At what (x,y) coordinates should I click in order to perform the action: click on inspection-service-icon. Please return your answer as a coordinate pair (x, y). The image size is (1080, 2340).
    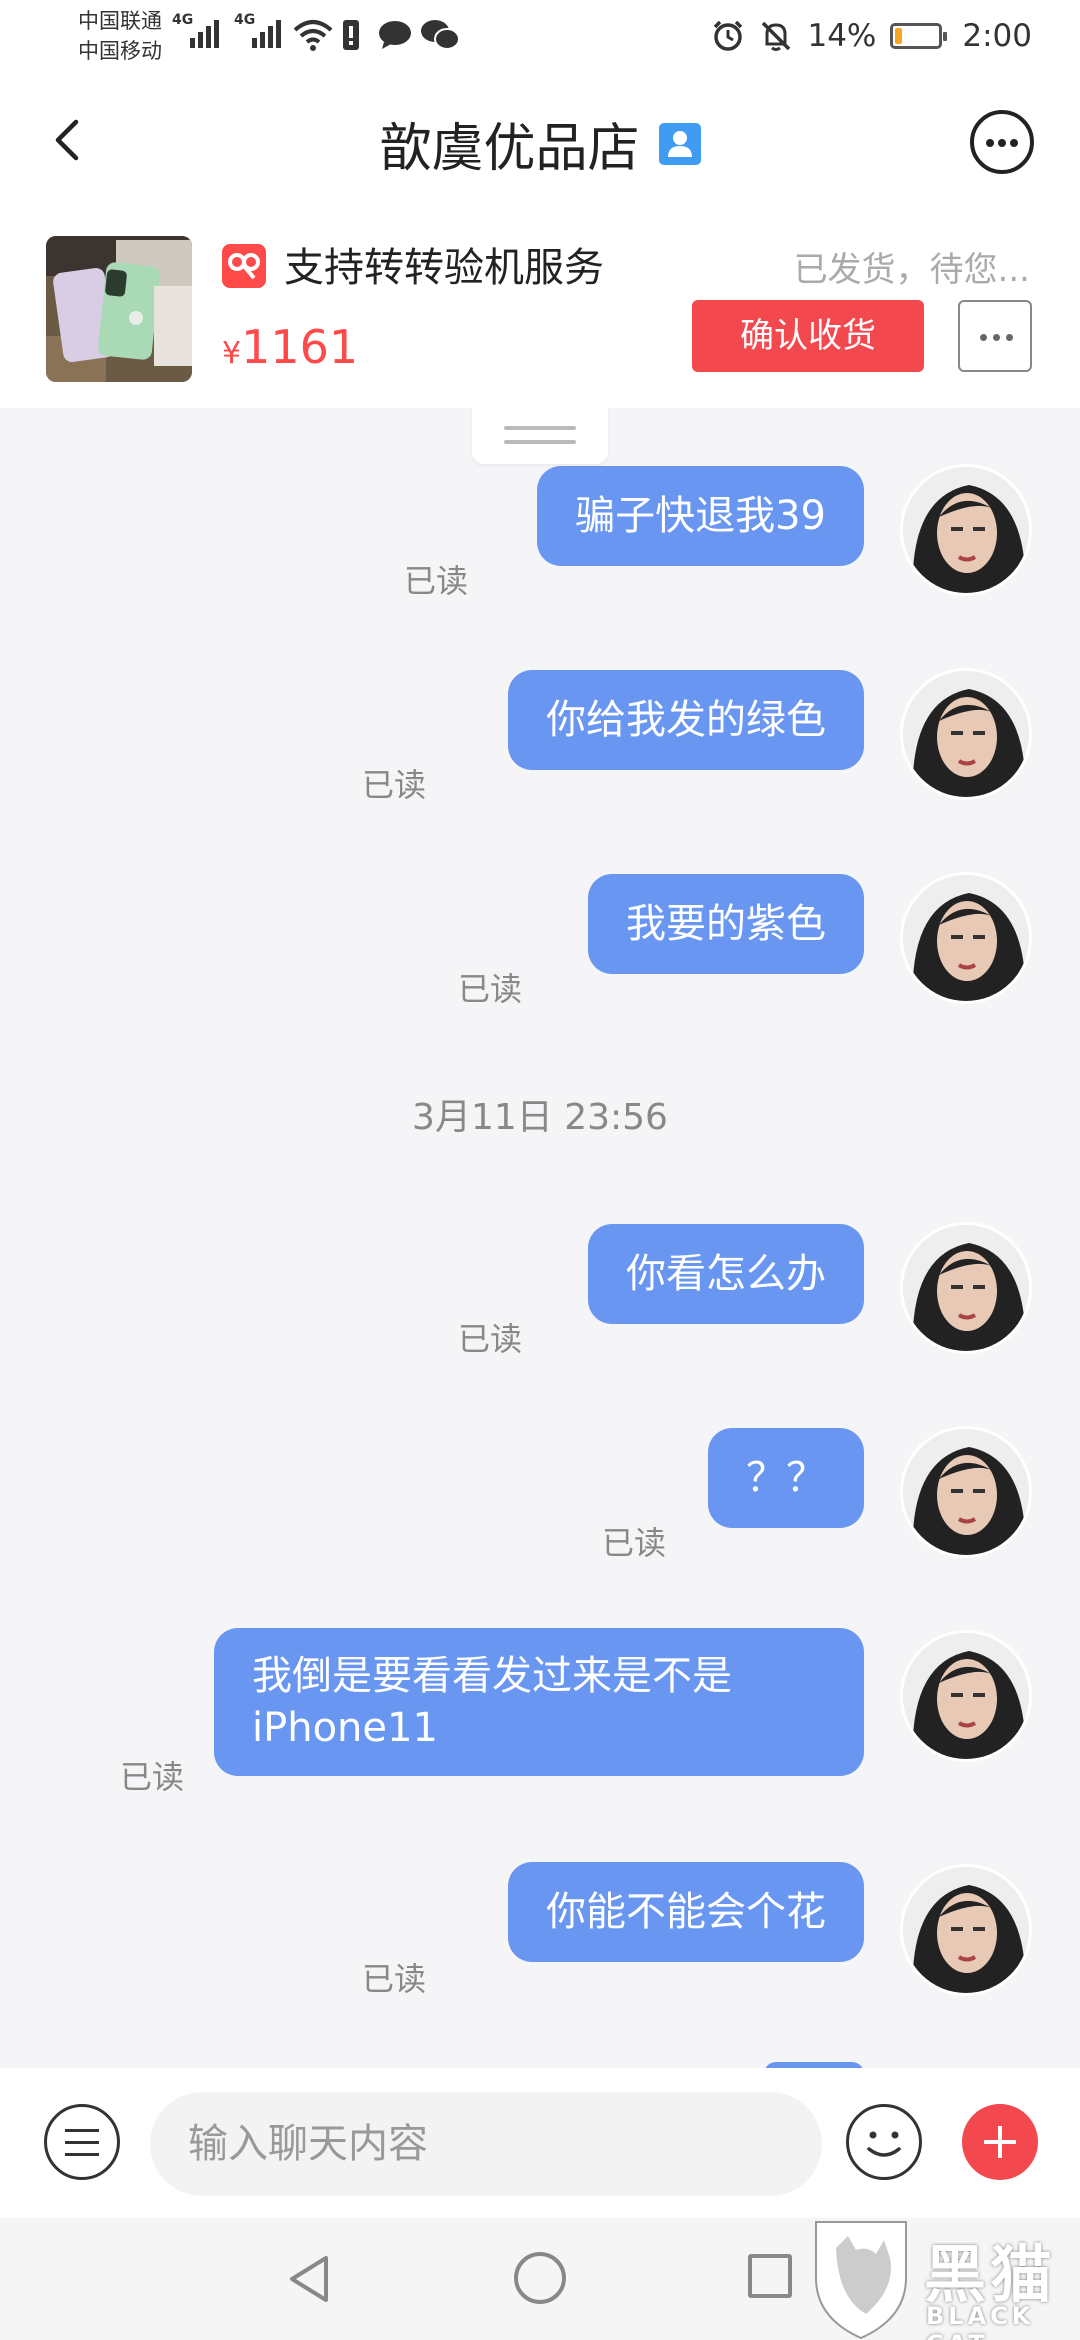
    Looking at the image, I should click on (244, 266).